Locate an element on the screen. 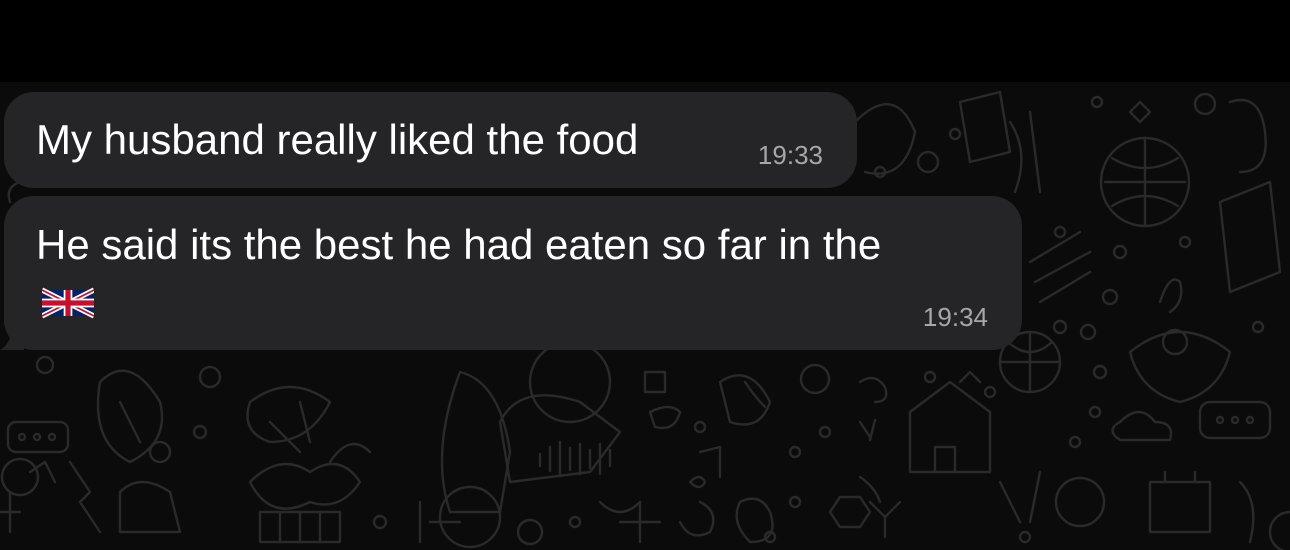  bubble-tail is located at coordinates (12, 332).